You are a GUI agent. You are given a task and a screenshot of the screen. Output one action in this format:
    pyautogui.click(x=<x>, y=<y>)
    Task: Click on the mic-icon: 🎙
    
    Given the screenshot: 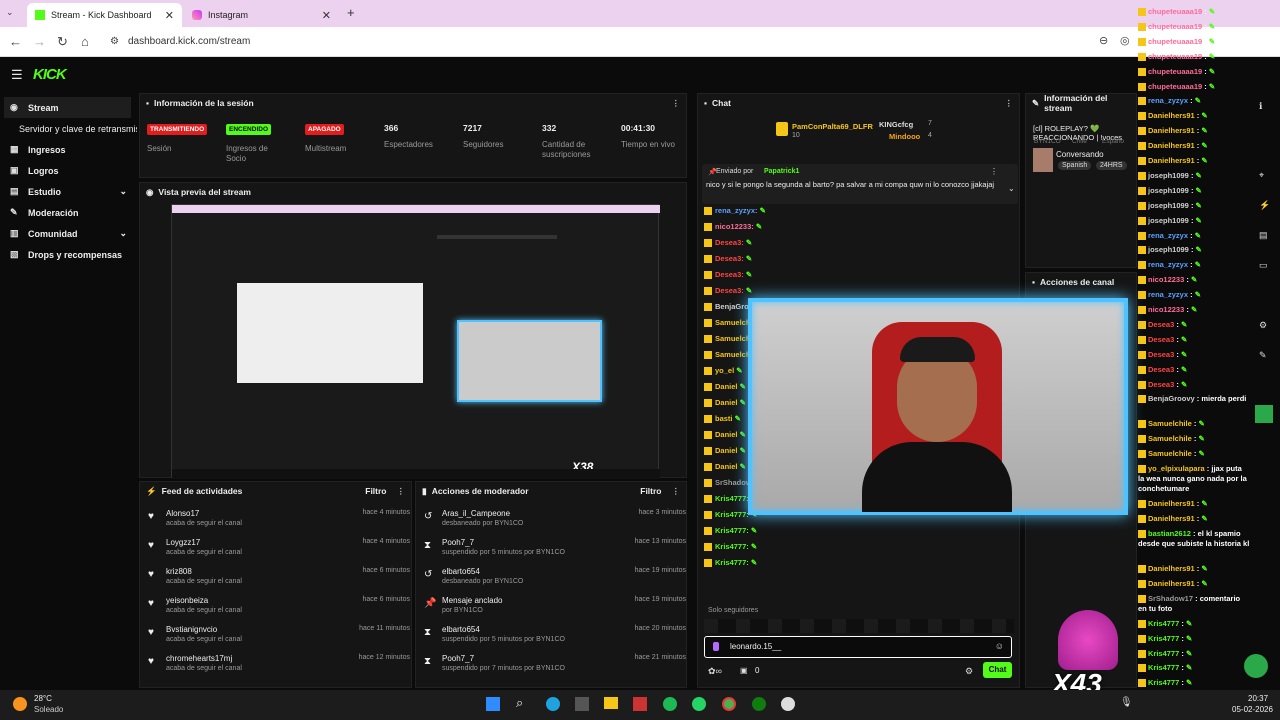 What is the action you would take?
    pyautogui.click(x=1126, y=702)
    